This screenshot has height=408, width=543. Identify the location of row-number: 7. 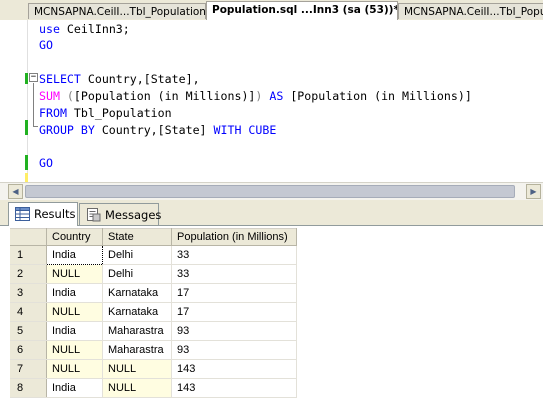
(28, 369).